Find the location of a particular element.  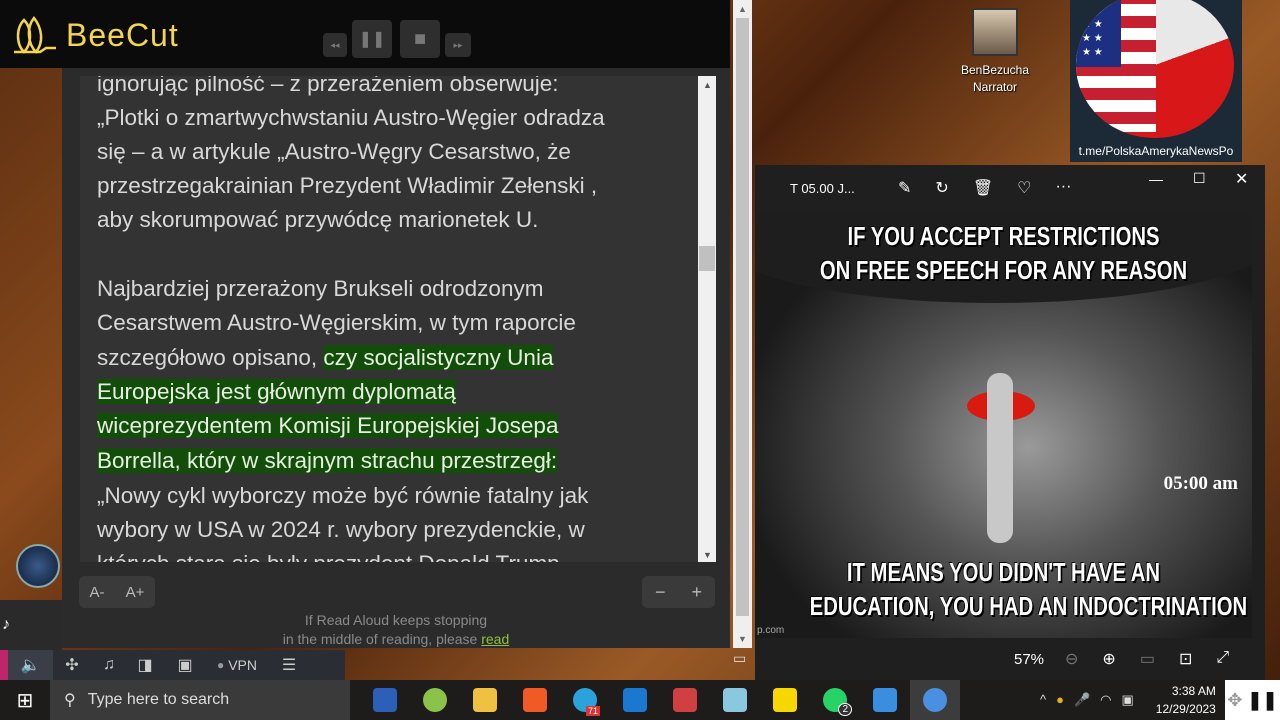

delete-icon: 🗑 is located at coordinates (983, 188).